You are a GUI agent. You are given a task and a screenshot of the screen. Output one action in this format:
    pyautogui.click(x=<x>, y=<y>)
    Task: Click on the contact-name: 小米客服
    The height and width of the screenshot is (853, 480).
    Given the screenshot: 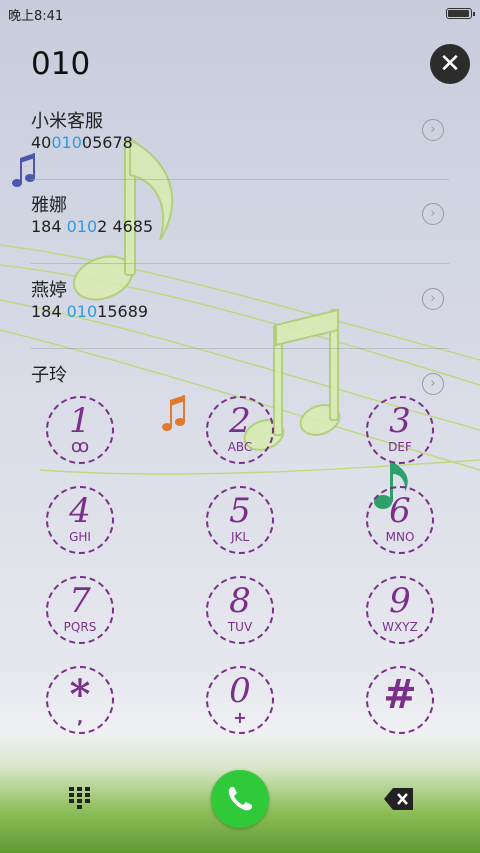 What is the action you would take?
    pyautogui.click(x=67, y=121)
    